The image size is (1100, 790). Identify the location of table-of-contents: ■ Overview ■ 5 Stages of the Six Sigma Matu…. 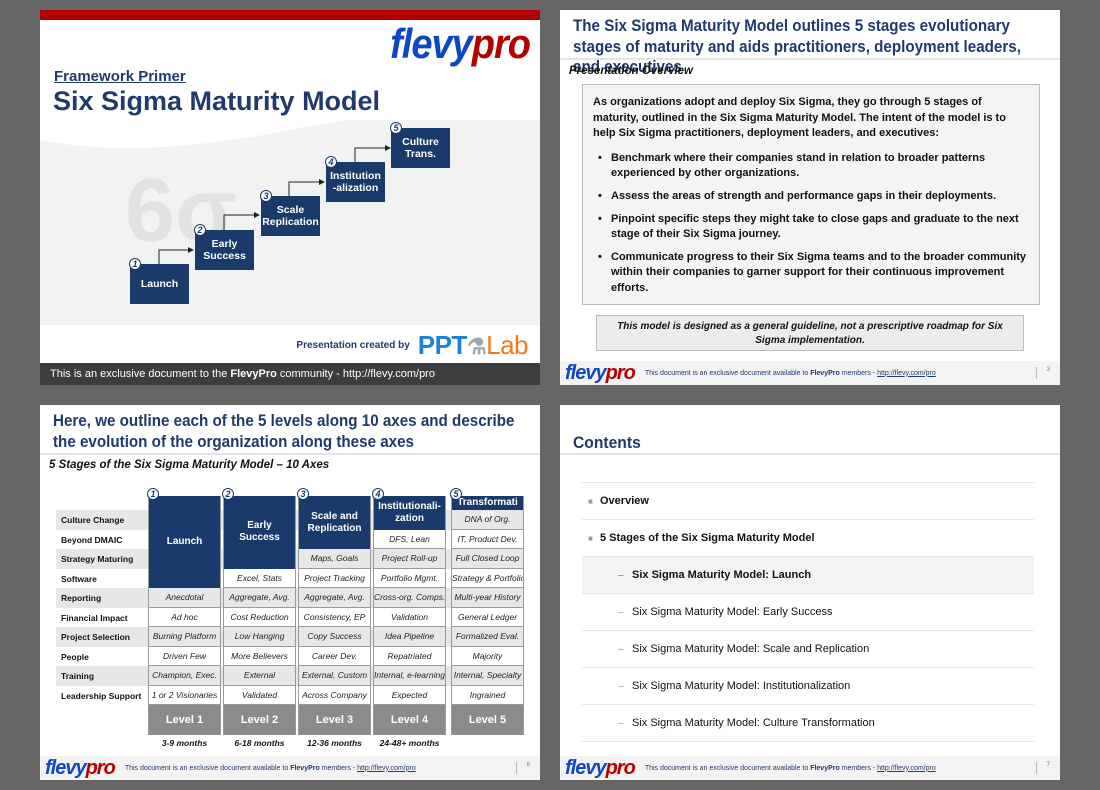
(808, 612).